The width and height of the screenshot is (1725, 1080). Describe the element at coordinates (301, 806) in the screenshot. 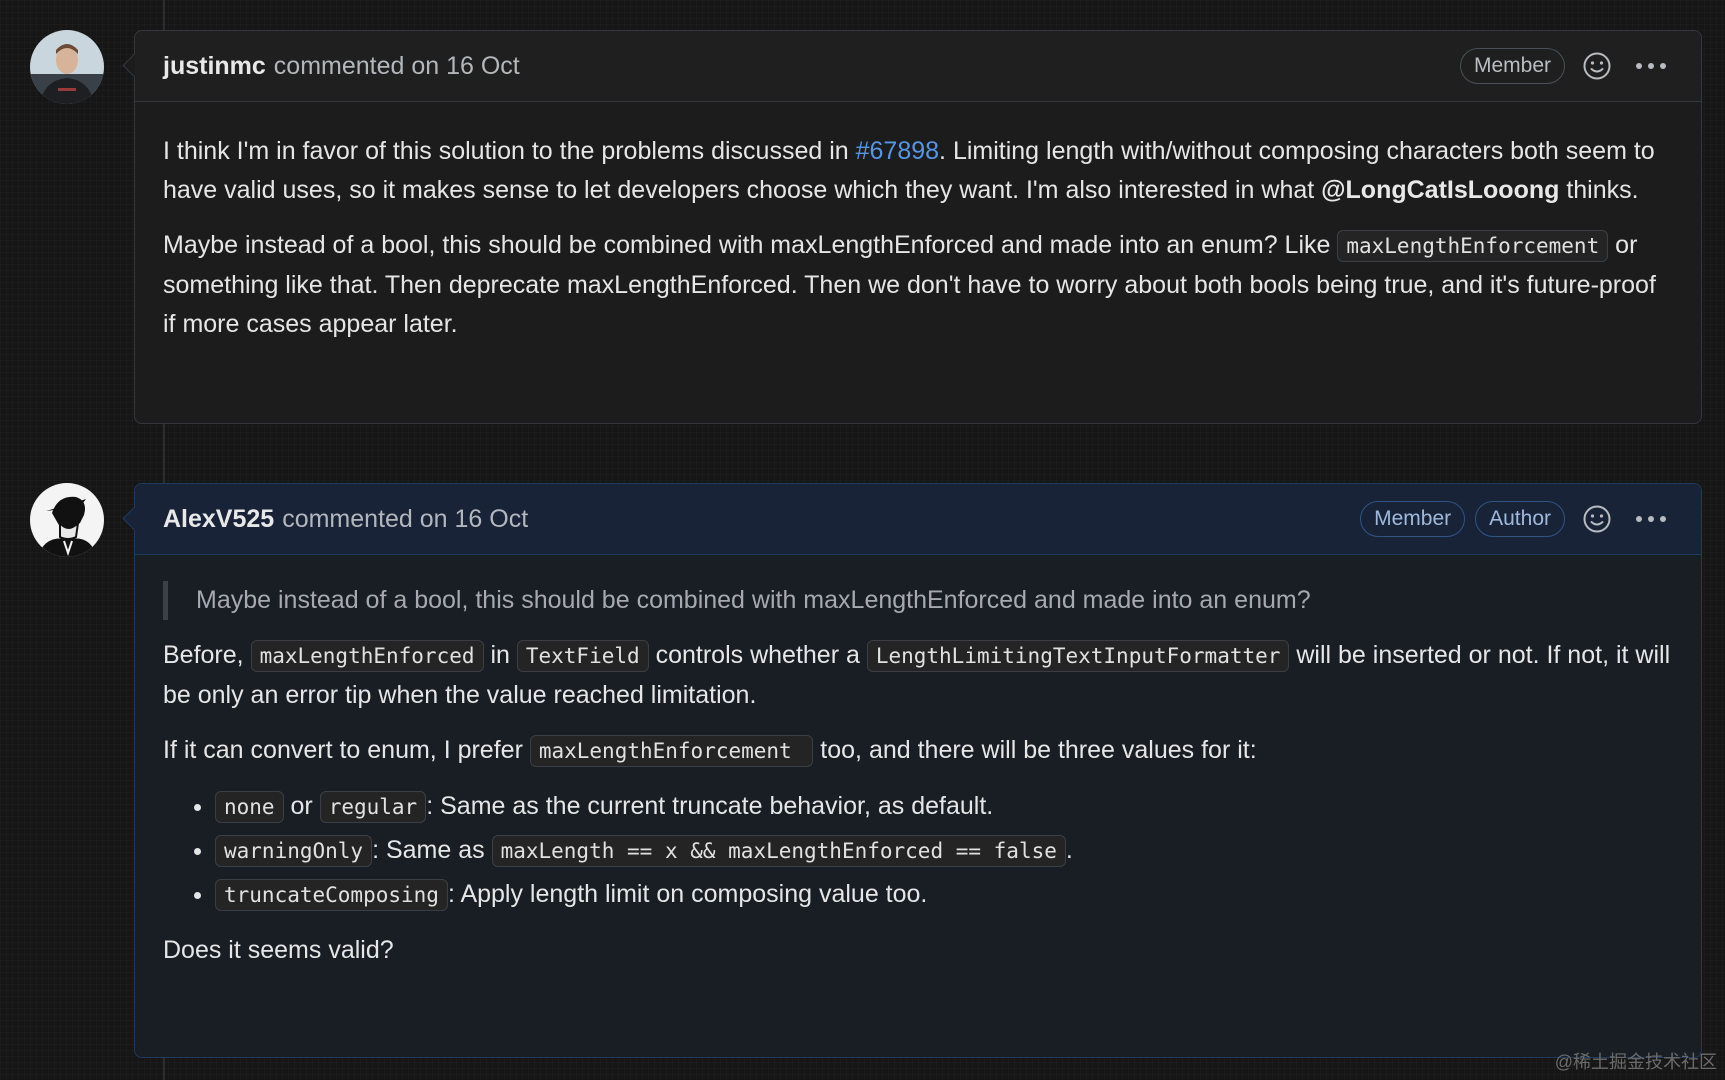

I see `text-run: or` at that location.